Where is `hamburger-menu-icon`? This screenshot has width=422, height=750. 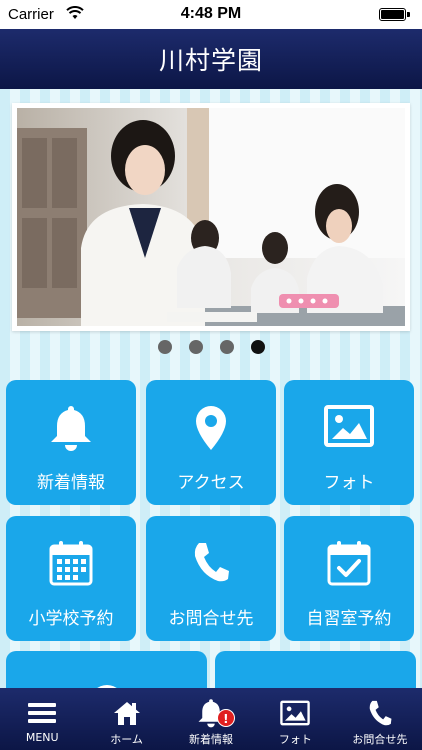 hamburger-menu-icon is located at coordinates (42, 713).